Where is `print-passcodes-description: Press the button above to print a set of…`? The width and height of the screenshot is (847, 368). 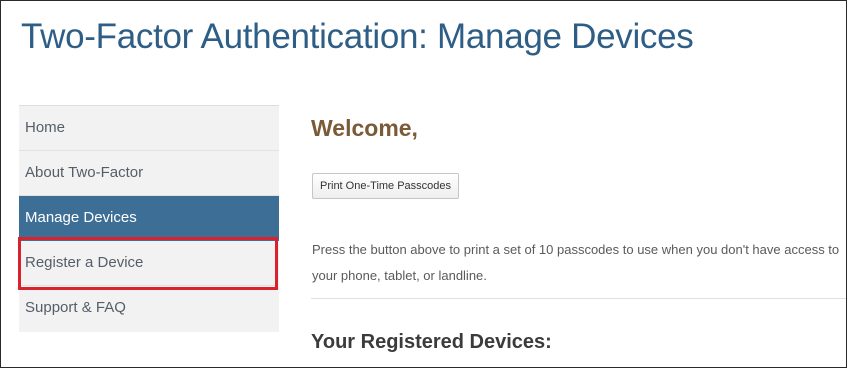
print-passcodes-description: Press the button above to print a set of… is located at coordinates (576, 262).